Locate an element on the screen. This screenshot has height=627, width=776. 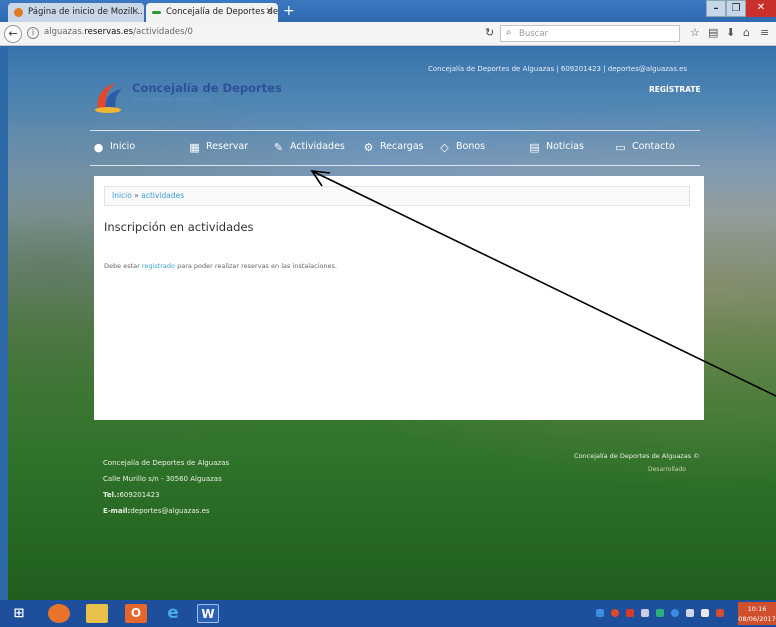
page-title: Inscripción en actividades is located at coordinates (179, 227).